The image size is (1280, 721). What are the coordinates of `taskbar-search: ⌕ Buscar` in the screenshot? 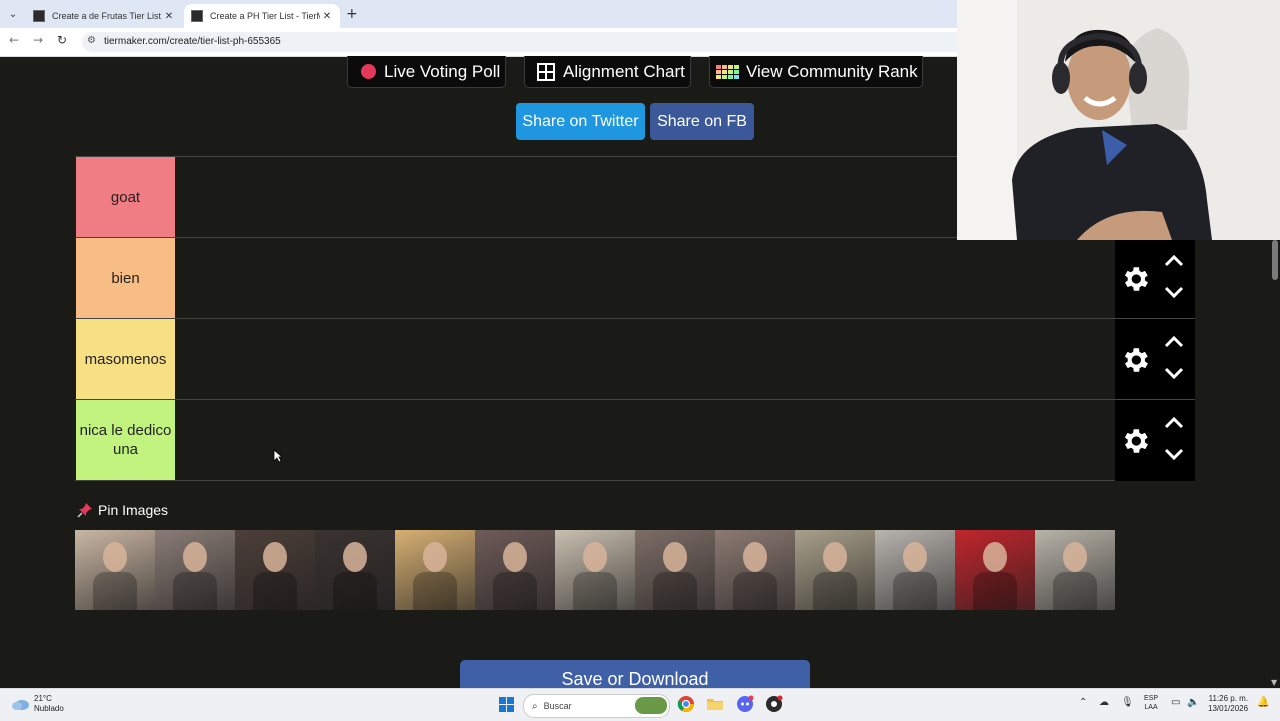 It's located at (596, 706).